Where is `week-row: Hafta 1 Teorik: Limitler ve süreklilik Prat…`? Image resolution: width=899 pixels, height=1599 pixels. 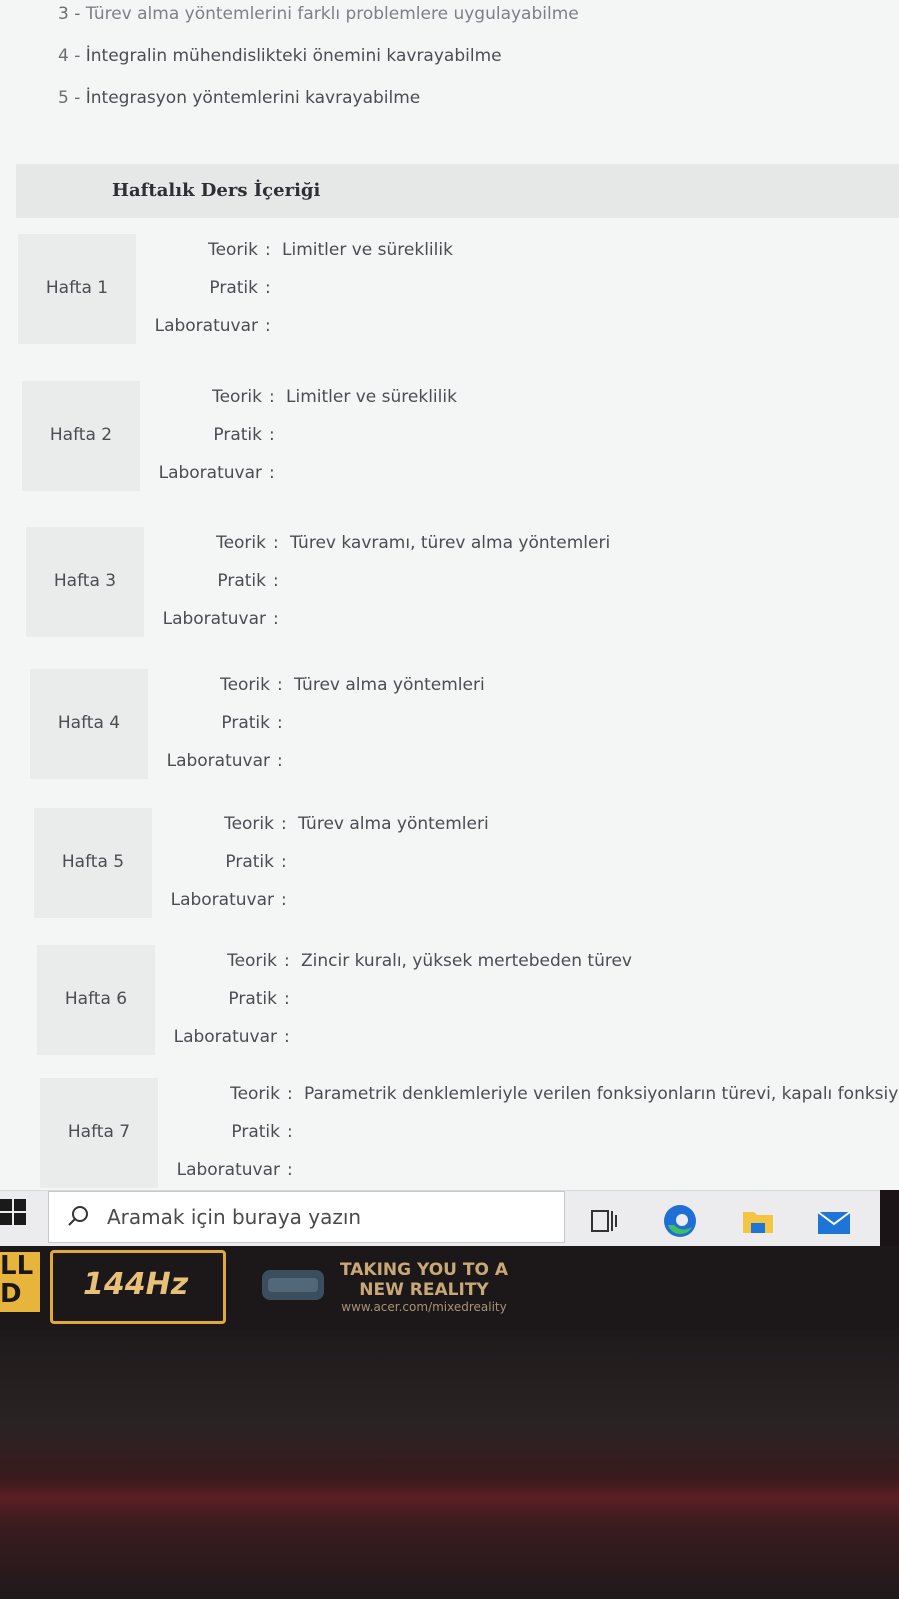 week-row: Hafta 1 Teorik: Limitler ve süreklilik Prat… is located at coordinates (458, 289).